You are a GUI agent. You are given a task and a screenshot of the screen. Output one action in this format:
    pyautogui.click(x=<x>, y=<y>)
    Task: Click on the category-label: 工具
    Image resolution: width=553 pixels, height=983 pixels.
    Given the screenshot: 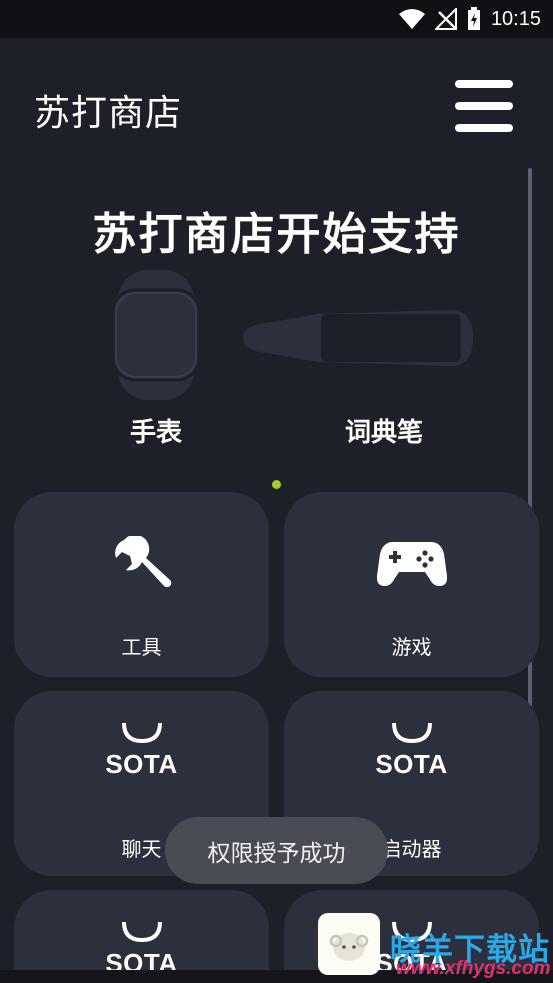 What is the action you would take?
    pyautogui.click(x=141, y=647)
    